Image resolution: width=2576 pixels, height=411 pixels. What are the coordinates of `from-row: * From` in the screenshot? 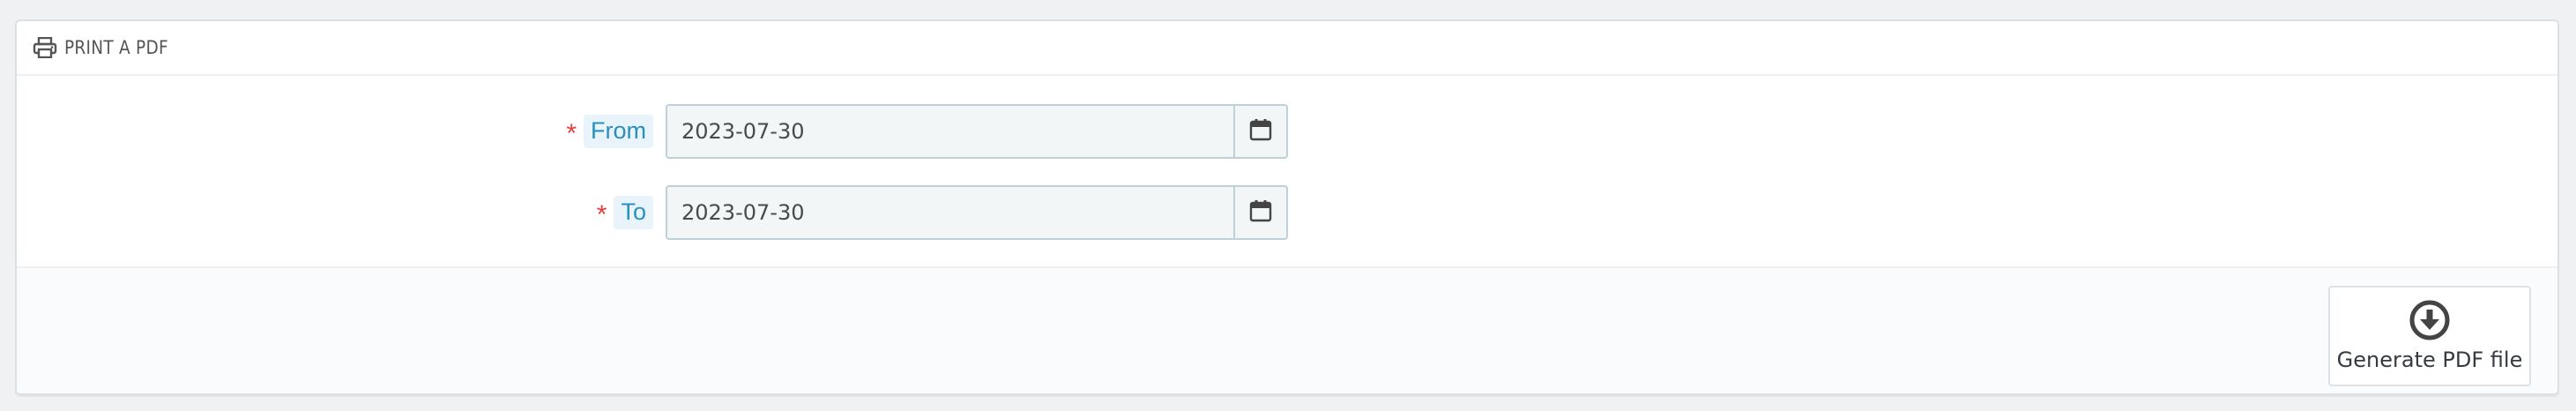 It's located at (1287, 131).